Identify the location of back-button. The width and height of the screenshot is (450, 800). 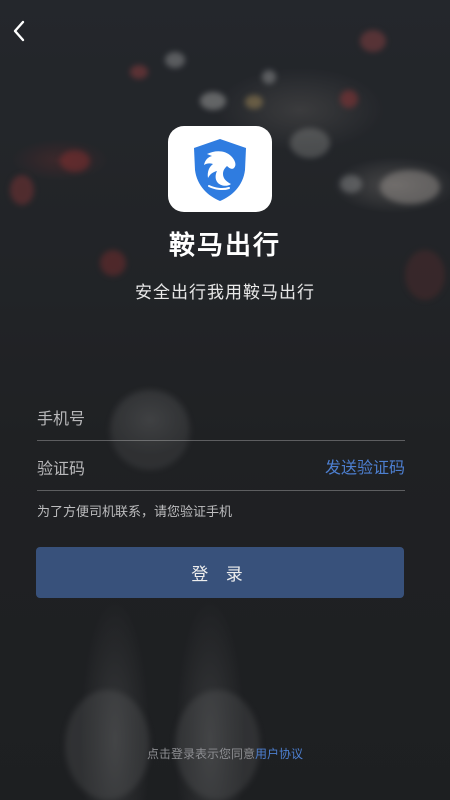
(20, 31).